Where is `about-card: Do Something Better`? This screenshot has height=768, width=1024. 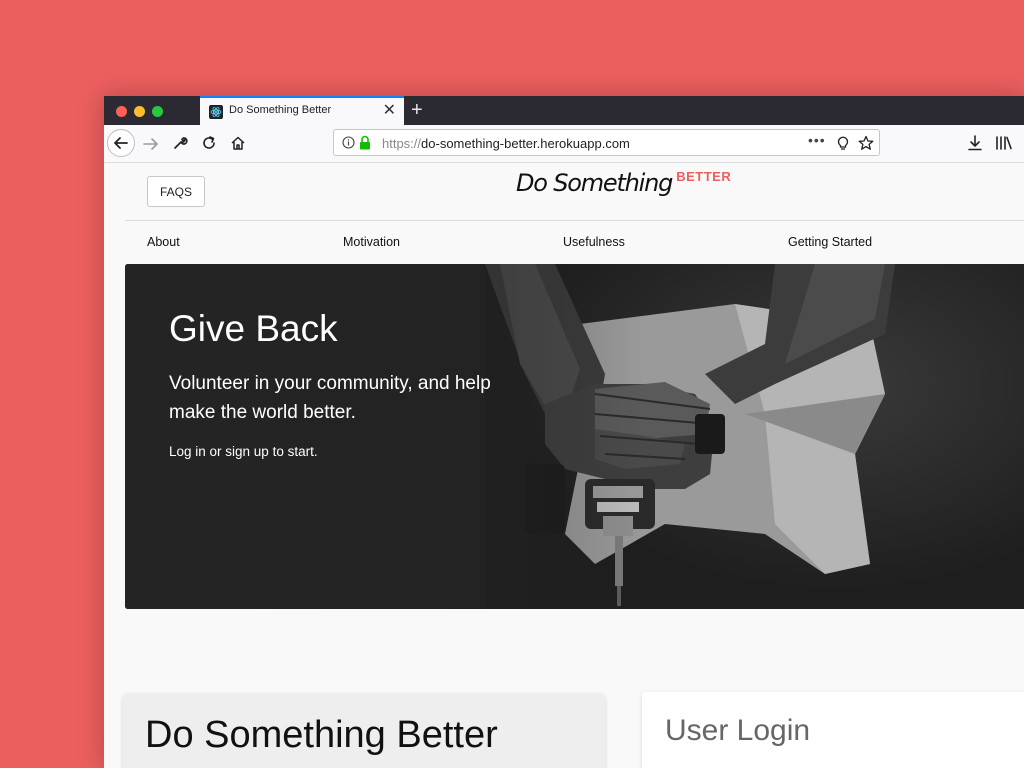
about-card: Do Something Better is located at coordinates (364, 731).